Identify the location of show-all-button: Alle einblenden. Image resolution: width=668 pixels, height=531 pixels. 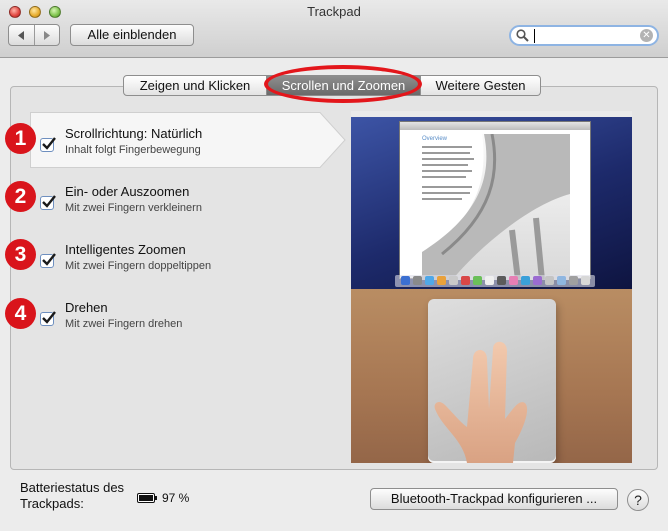
(132, 35).